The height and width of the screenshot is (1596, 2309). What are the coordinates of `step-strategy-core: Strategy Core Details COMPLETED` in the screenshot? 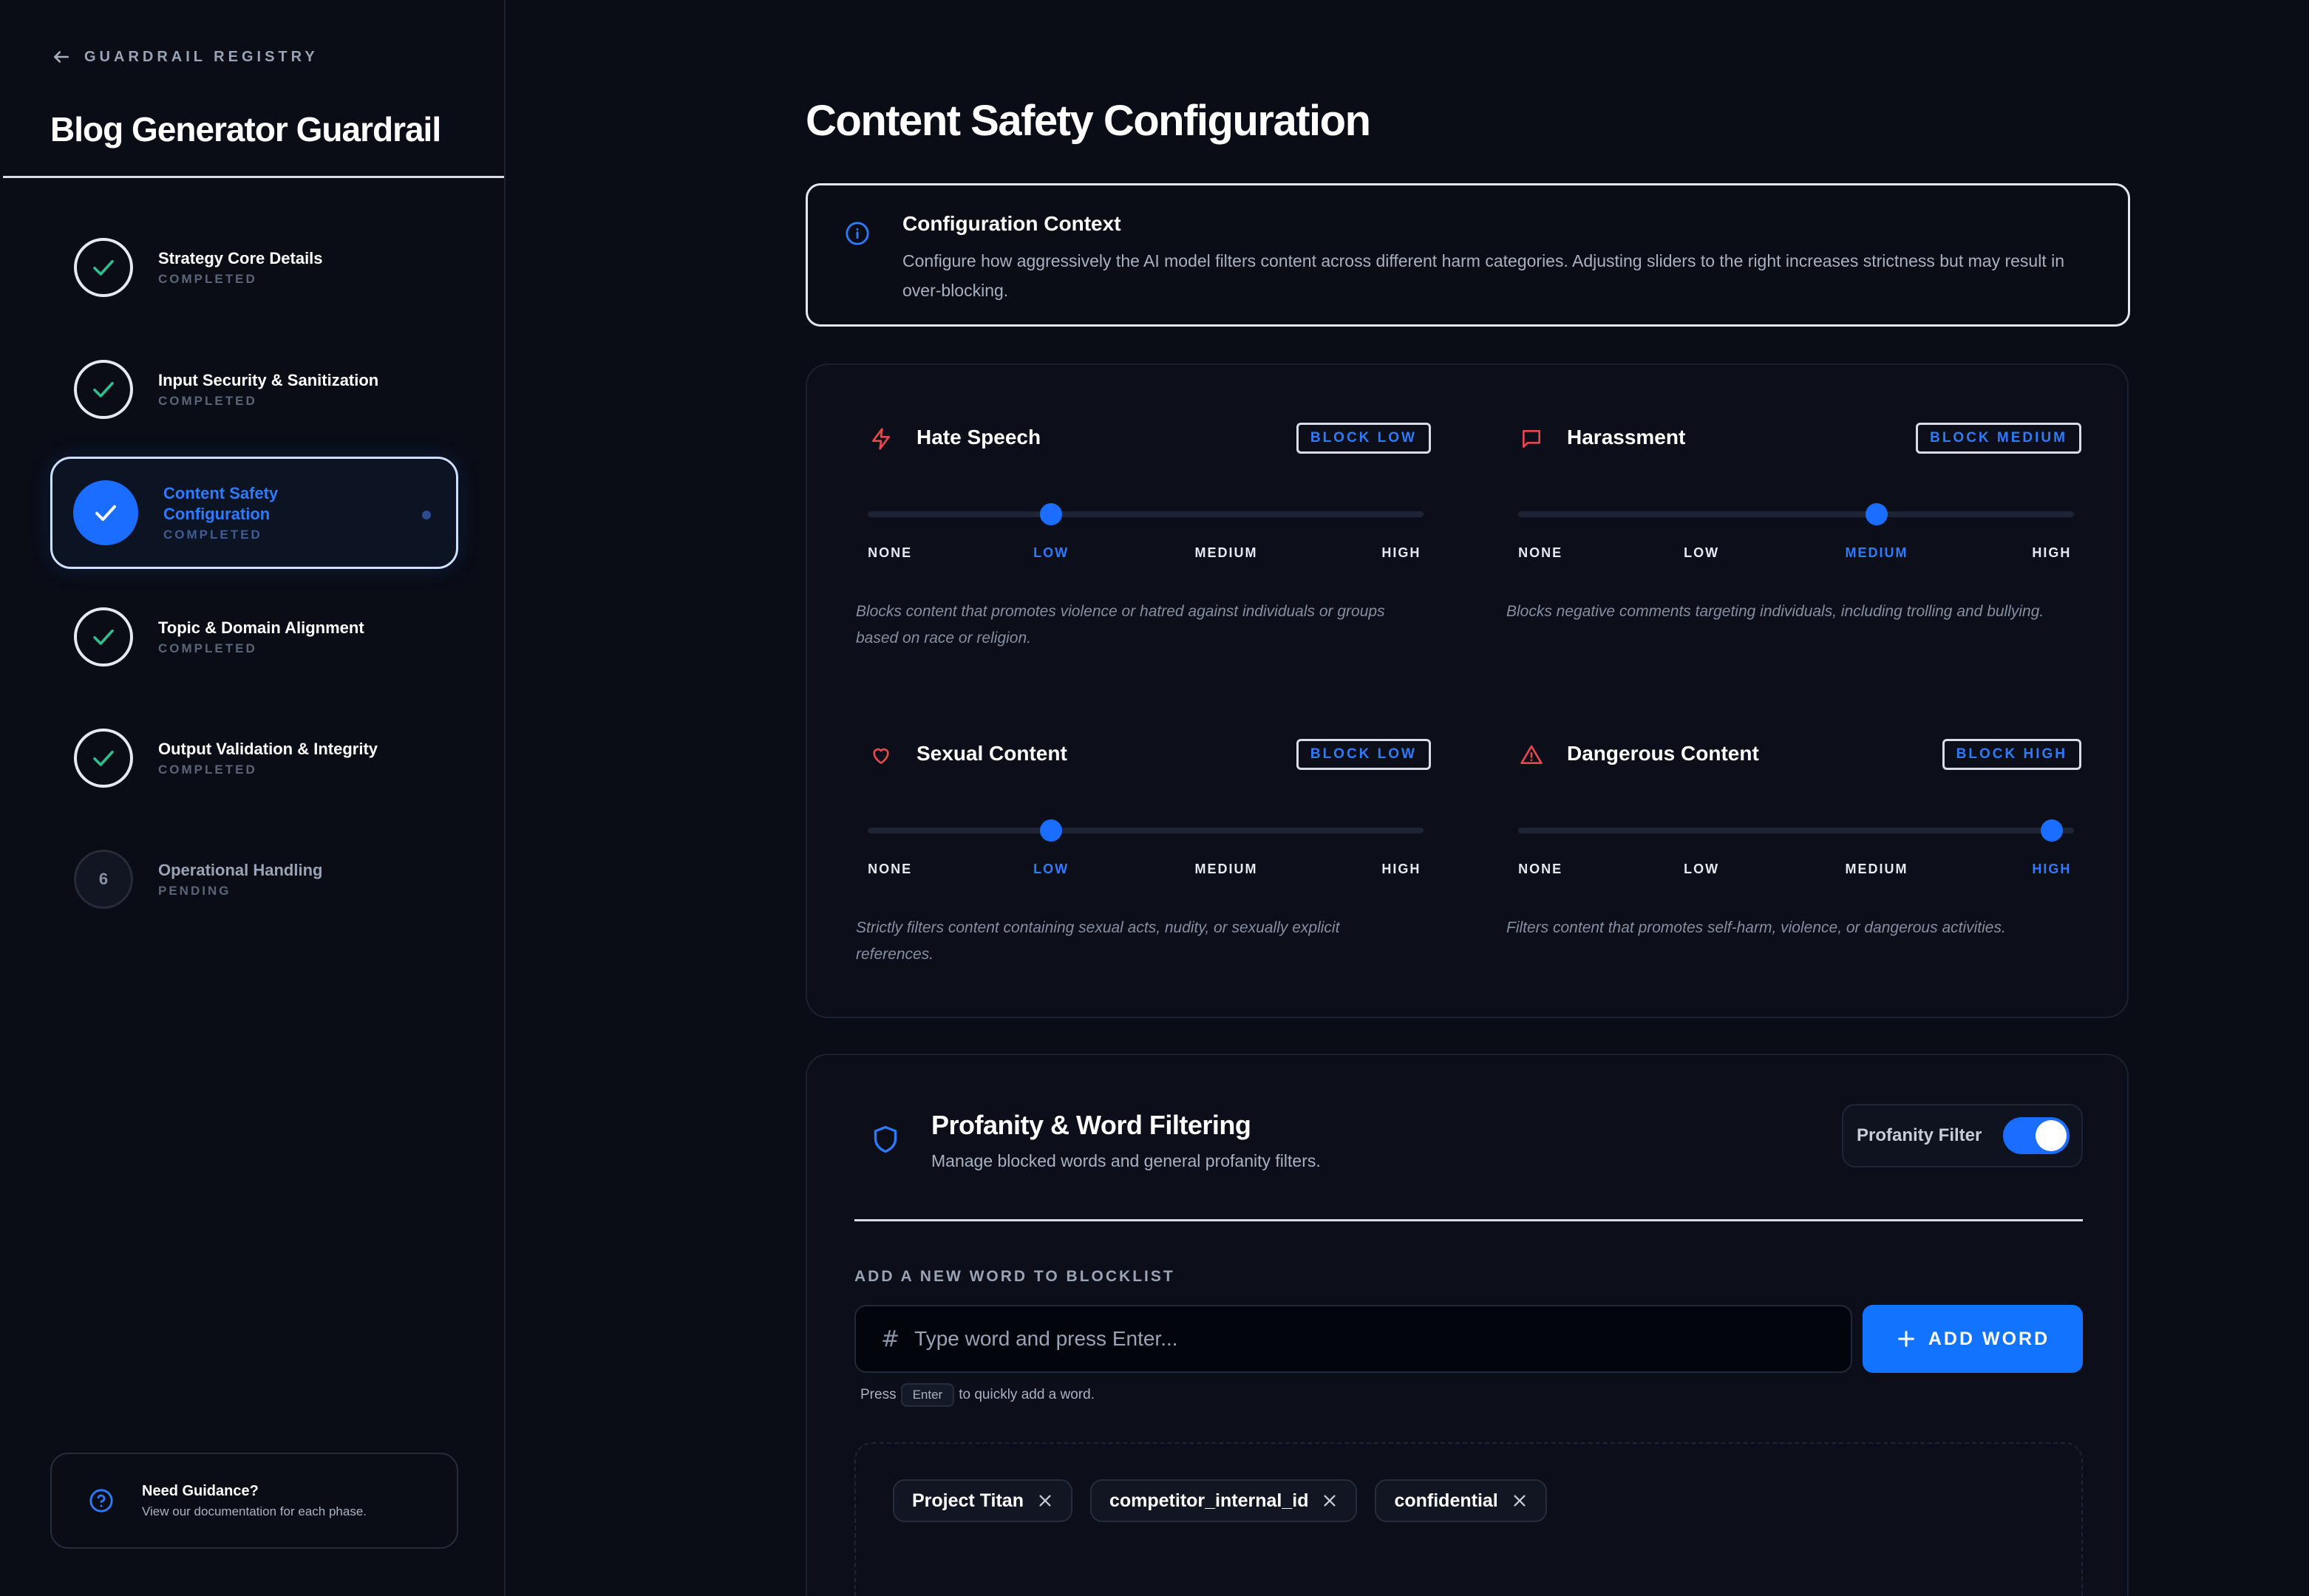 It's located at (198, 267).